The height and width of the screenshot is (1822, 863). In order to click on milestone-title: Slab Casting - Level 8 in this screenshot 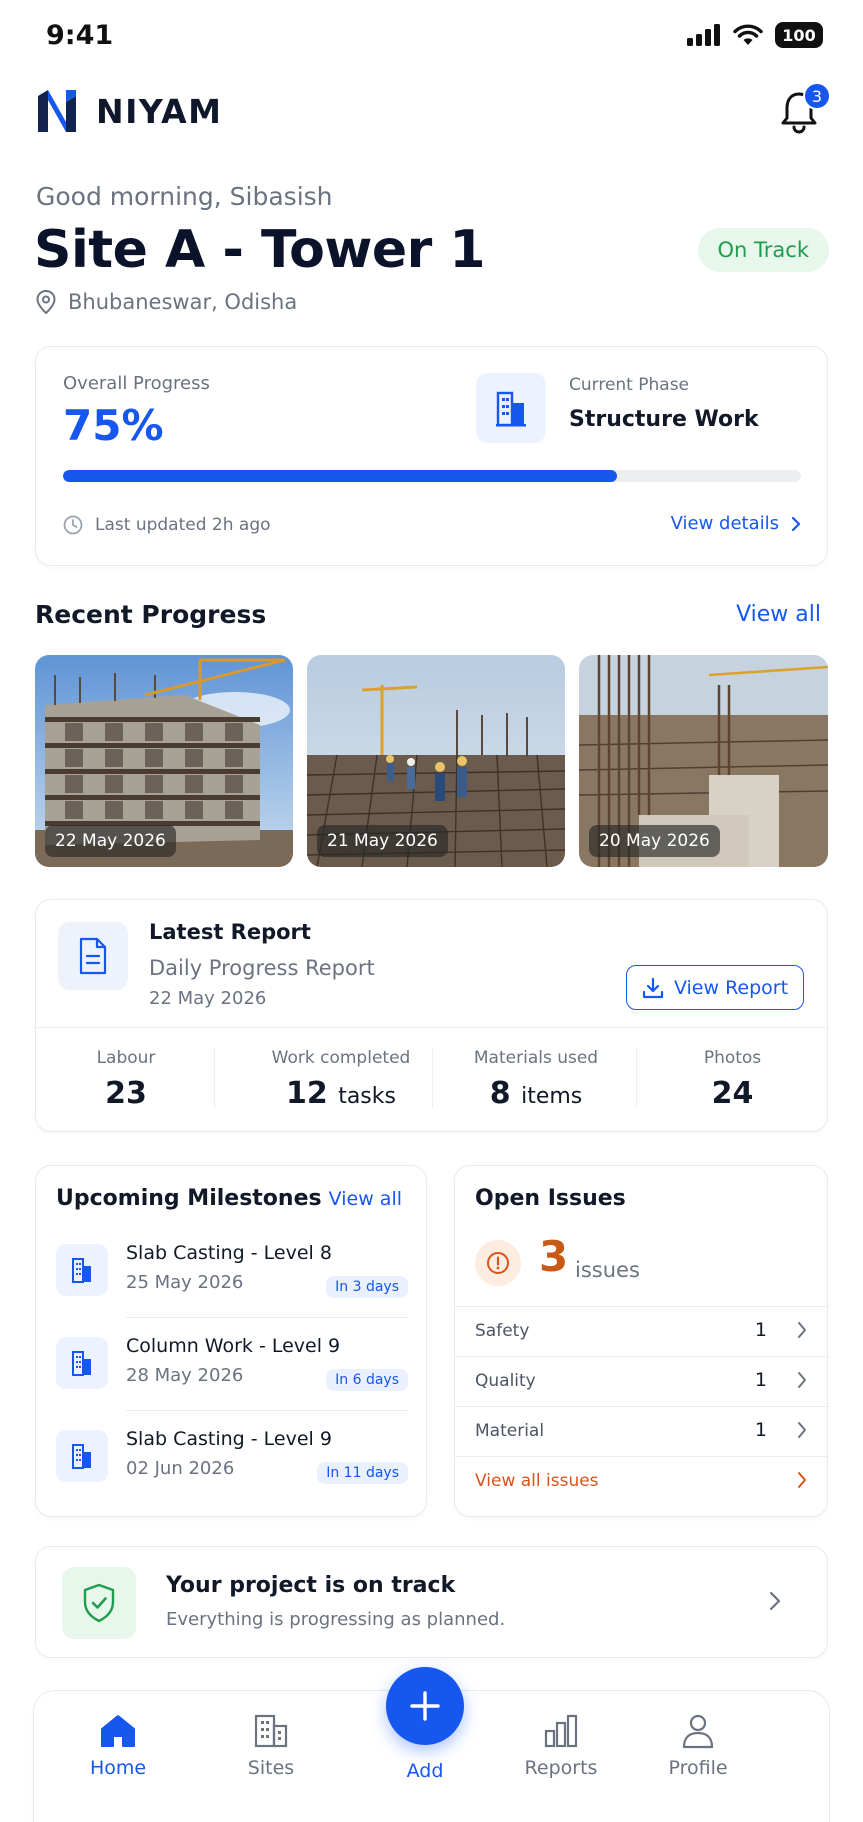, I will do `click(229, 1253)`.